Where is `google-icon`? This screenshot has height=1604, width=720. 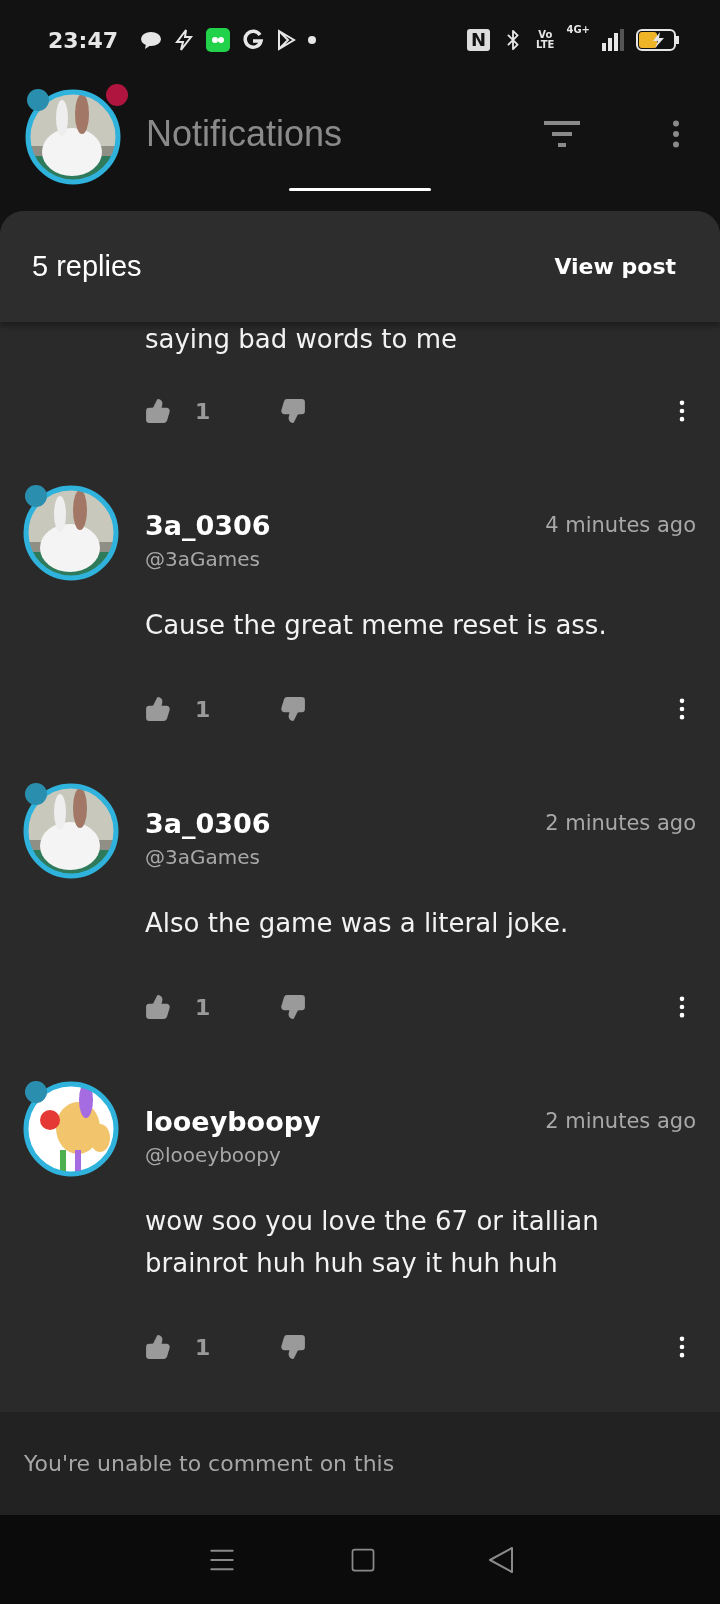 google-icon is located at coordinates (253, 40).